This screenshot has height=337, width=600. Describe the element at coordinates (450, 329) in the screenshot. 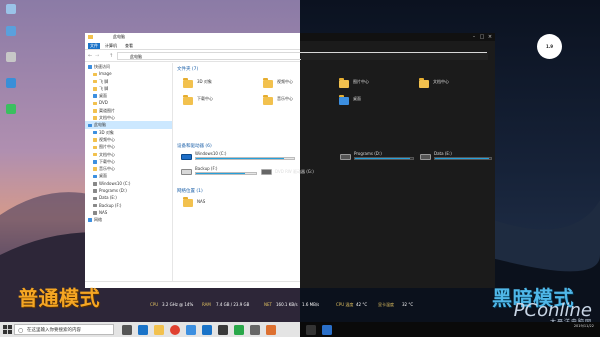

I see `taskbar-dark` at that location.